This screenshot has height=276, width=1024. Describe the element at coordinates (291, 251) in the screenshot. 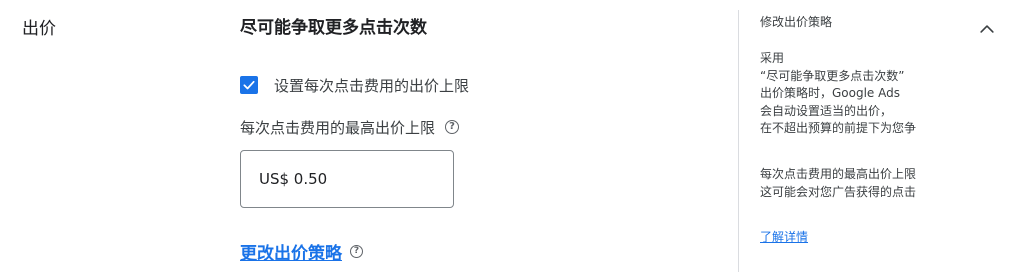

I see `change-bid-strategy-link: 更改出价策略` at that location.